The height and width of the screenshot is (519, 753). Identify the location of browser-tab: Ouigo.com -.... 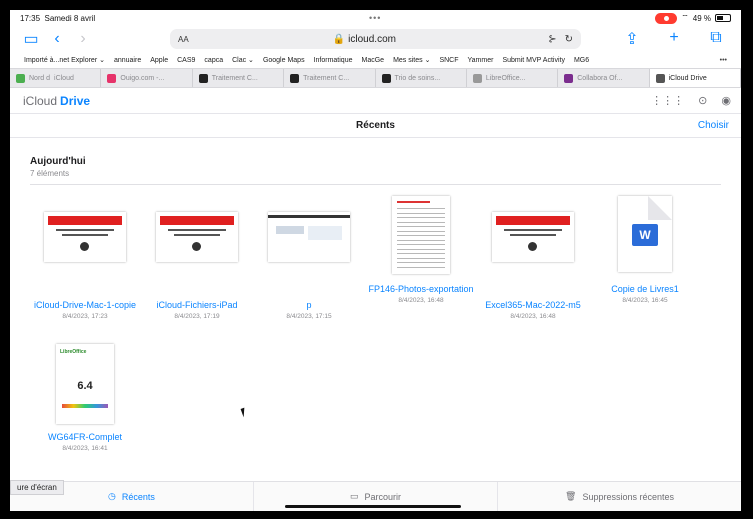
(147, 78).